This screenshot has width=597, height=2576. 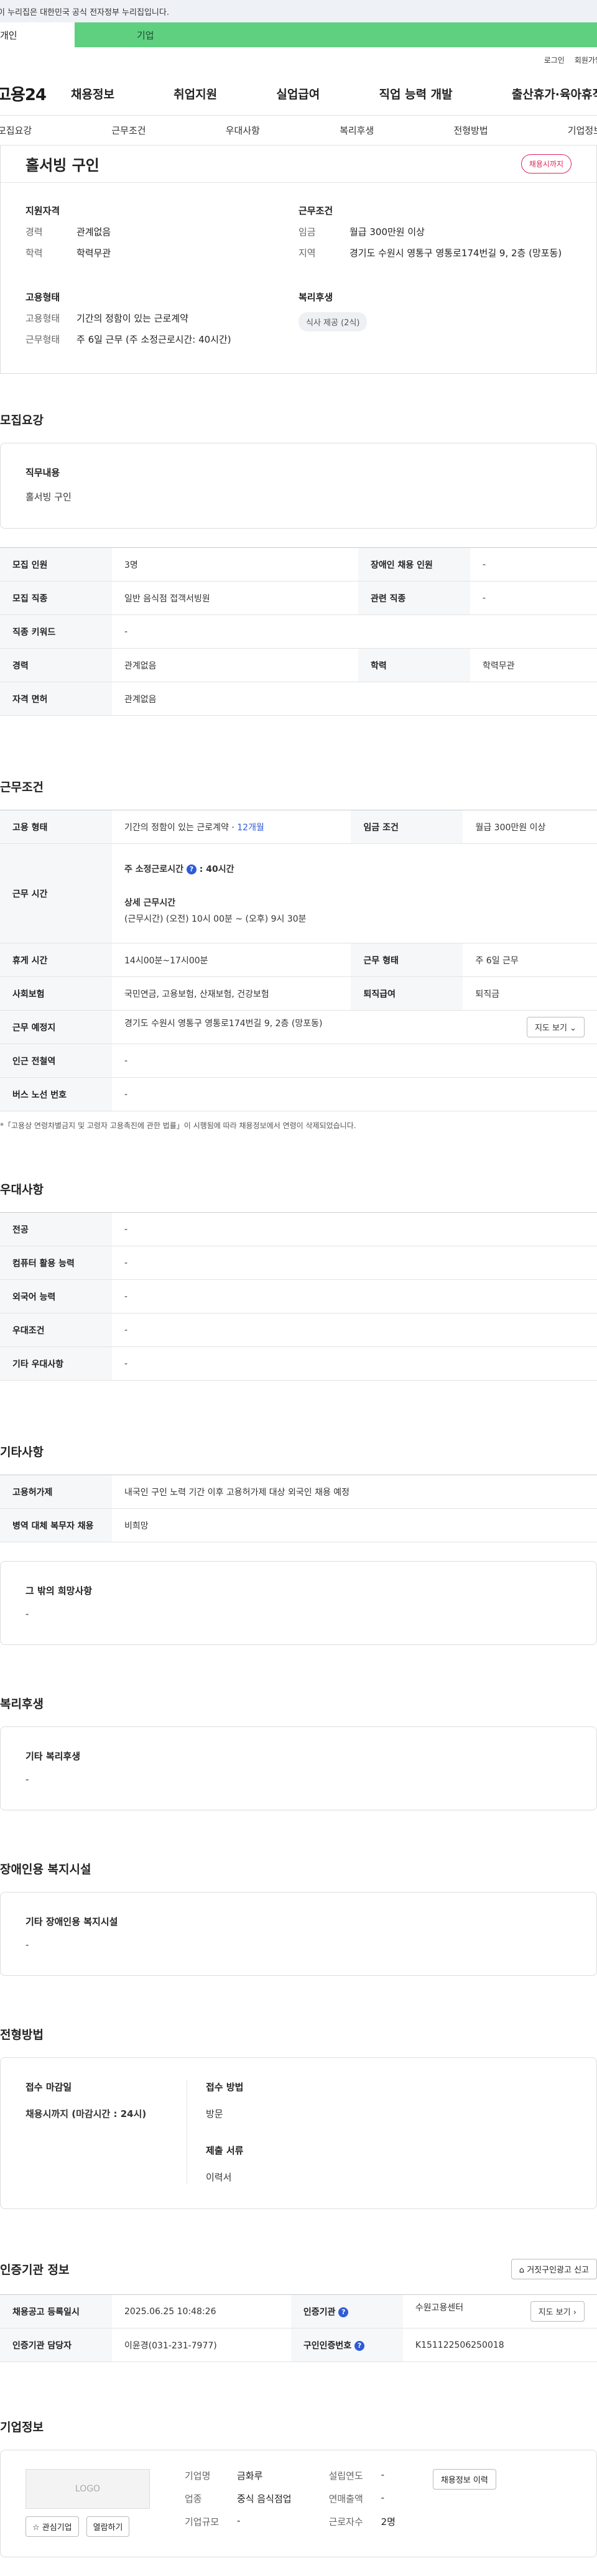 What do you see at coordinates (52, 2527) in the screenshot?
I see `interest-company-button: ☆ 관심기업` at bounding box center [52, 2527].